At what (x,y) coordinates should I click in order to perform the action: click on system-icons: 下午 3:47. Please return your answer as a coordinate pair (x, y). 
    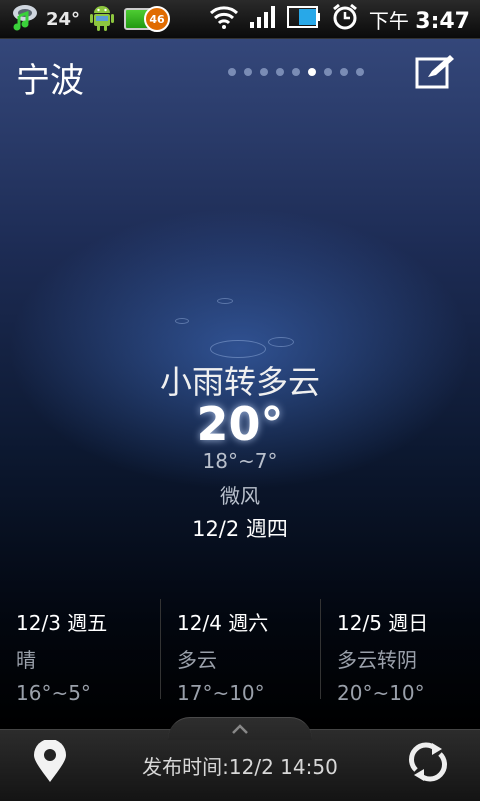
    Looking at the image, I should click on (339, 19).